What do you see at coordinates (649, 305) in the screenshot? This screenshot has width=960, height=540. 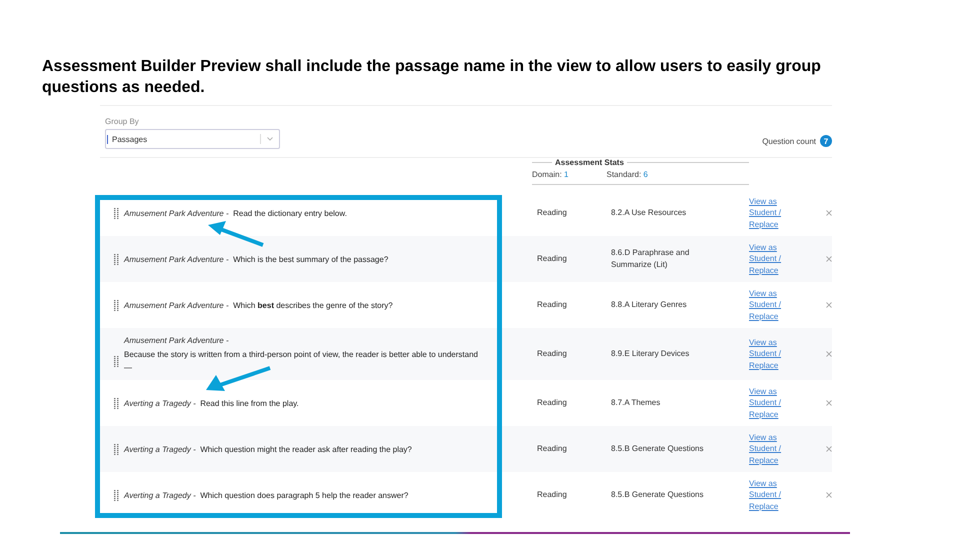 I see `standard-cell-text: 8.8.A Literary Genres` at bounding box center [649, 305].